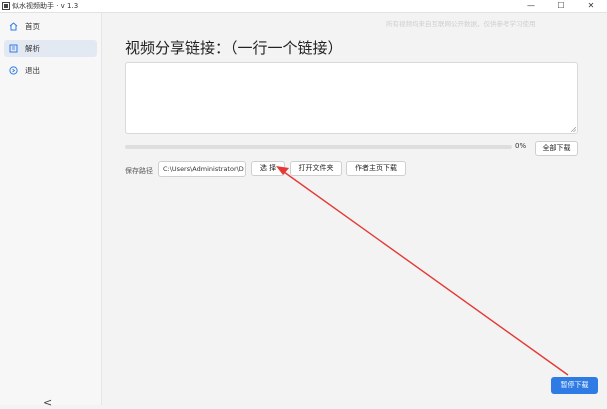 The image size is (607, 409). What do you see at coordinates (13, 26) in the screenshot?
I see `home-icon` at bounding box center [13, 26].